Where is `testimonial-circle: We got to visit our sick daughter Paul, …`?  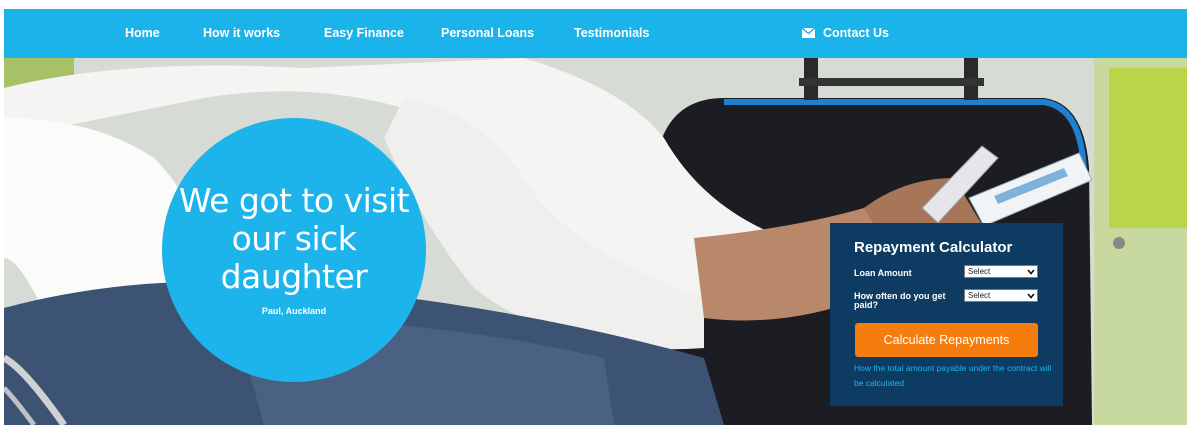
testimonial-circle: We got to visit our sick daughter Paul, … is located at coordinates (294, 250).